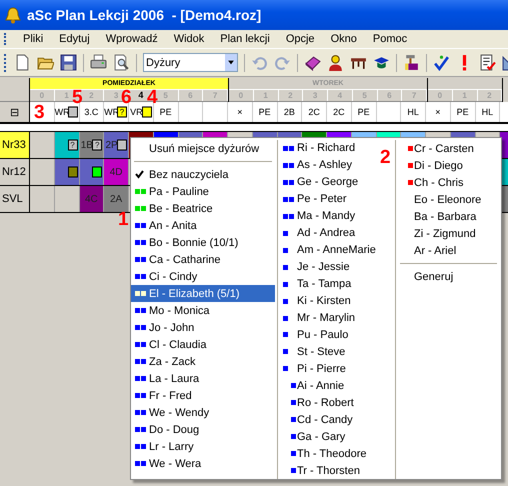 This screenshot has height=486, width=508. What do you see at coordinates (315, 165) in the screenshot?
I see `menu-item: As - Ashley` at bounding box center [315, 165].